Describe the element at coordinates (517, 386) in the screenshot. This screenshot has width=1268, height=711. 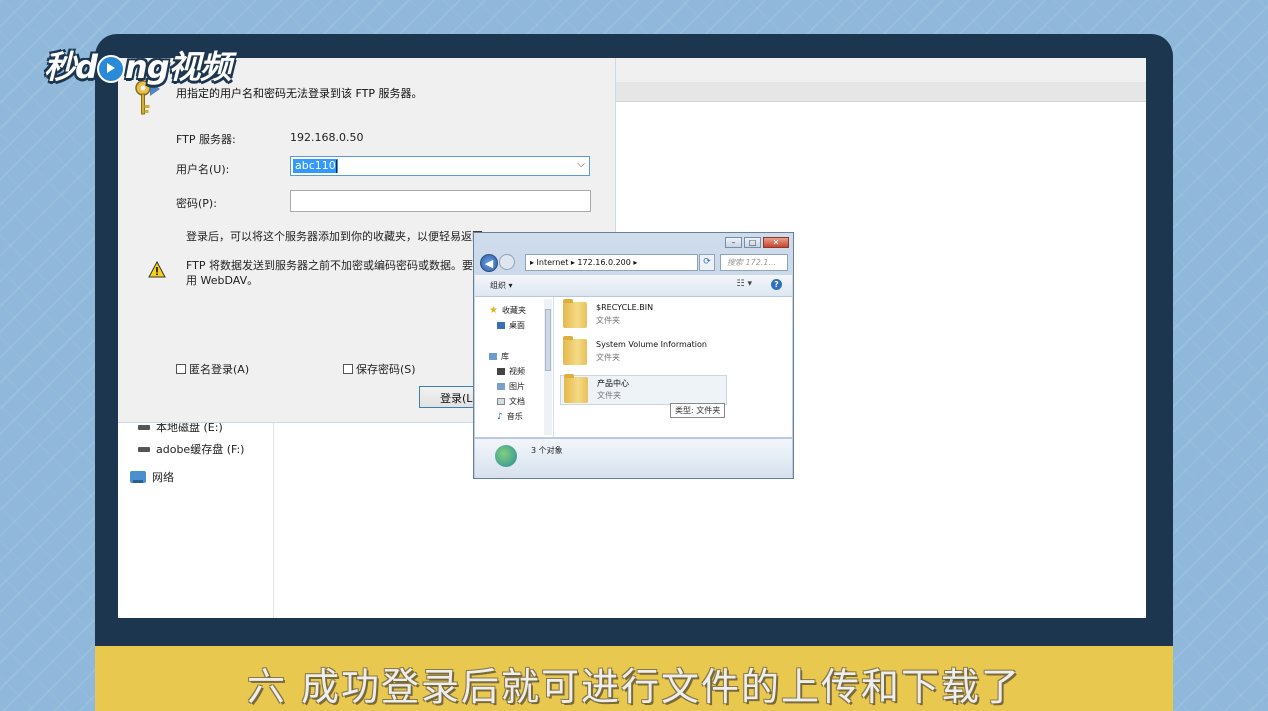
I see `nav-label: 图片` at that location.